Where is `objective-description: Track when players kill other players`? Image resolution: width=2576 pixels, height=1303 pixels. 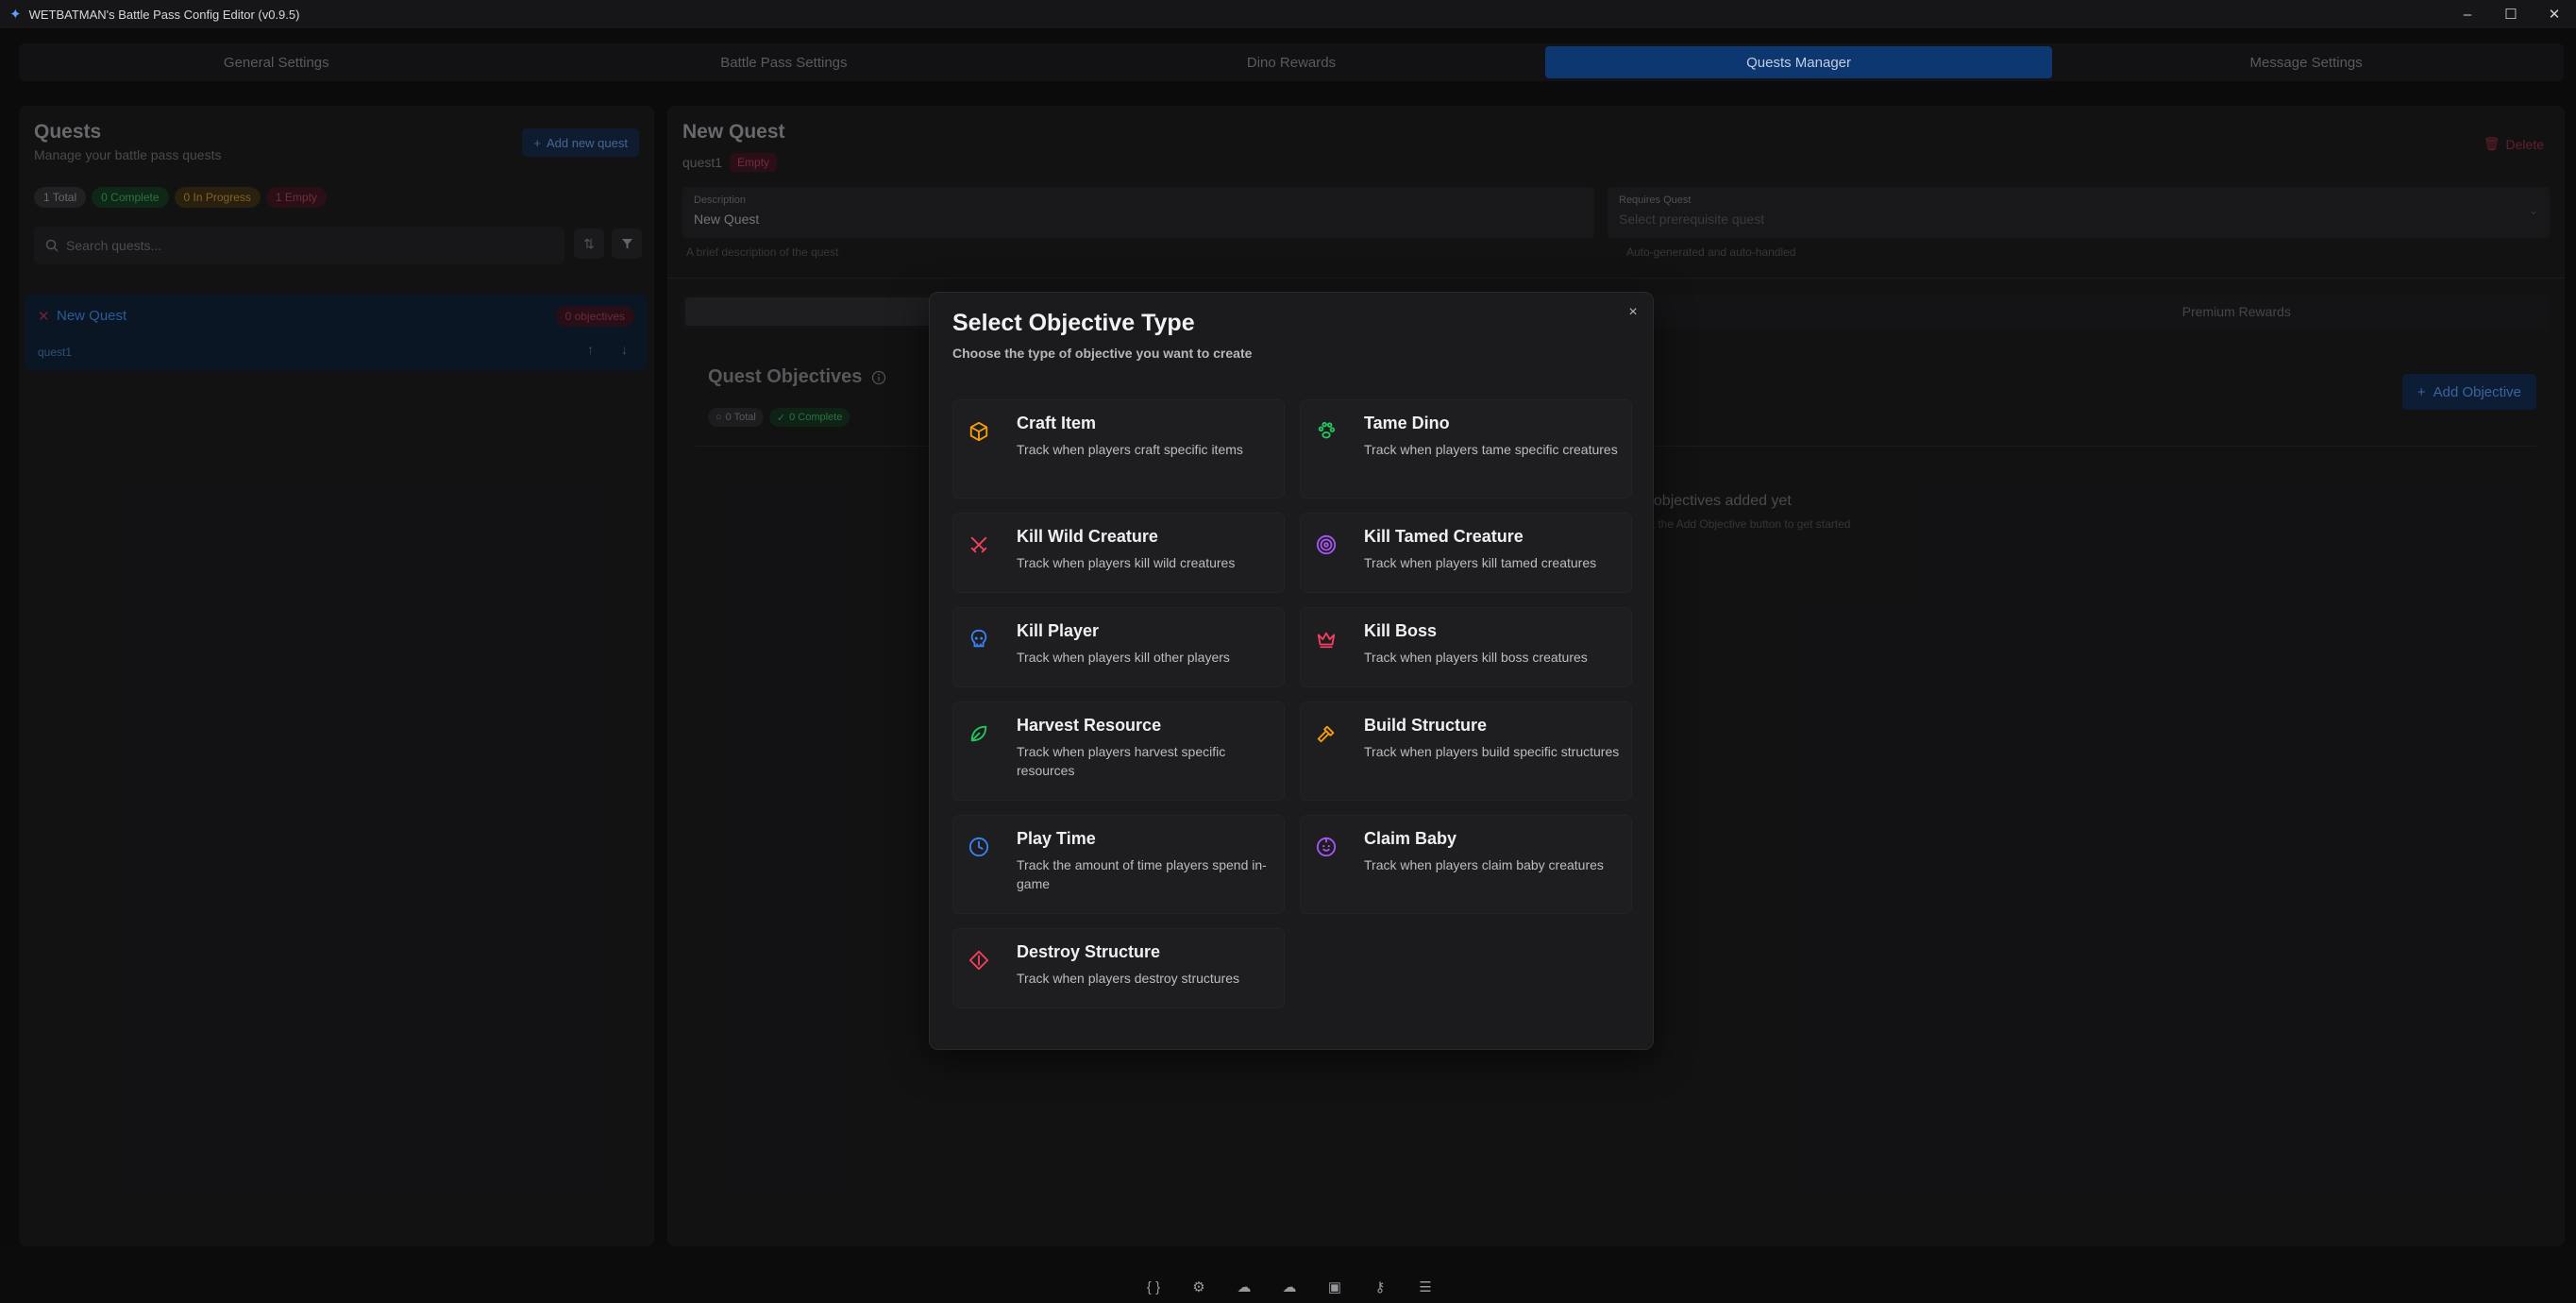 objective-description: Track when players kill other players is located at coordinates (1123, 657).